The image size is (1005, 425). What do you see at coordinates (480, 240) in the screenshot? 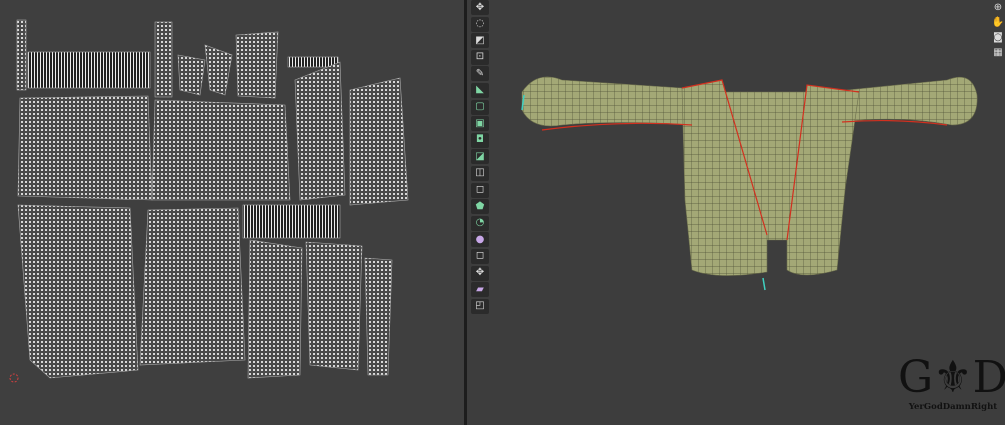
I see `smooth-icon: ●` at bounding box center [480, 240].